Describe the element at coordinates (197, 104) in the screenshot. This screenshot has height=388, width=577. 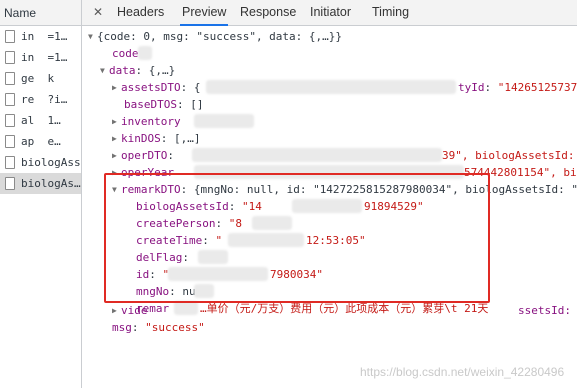
I see `base-value: []` at that location.